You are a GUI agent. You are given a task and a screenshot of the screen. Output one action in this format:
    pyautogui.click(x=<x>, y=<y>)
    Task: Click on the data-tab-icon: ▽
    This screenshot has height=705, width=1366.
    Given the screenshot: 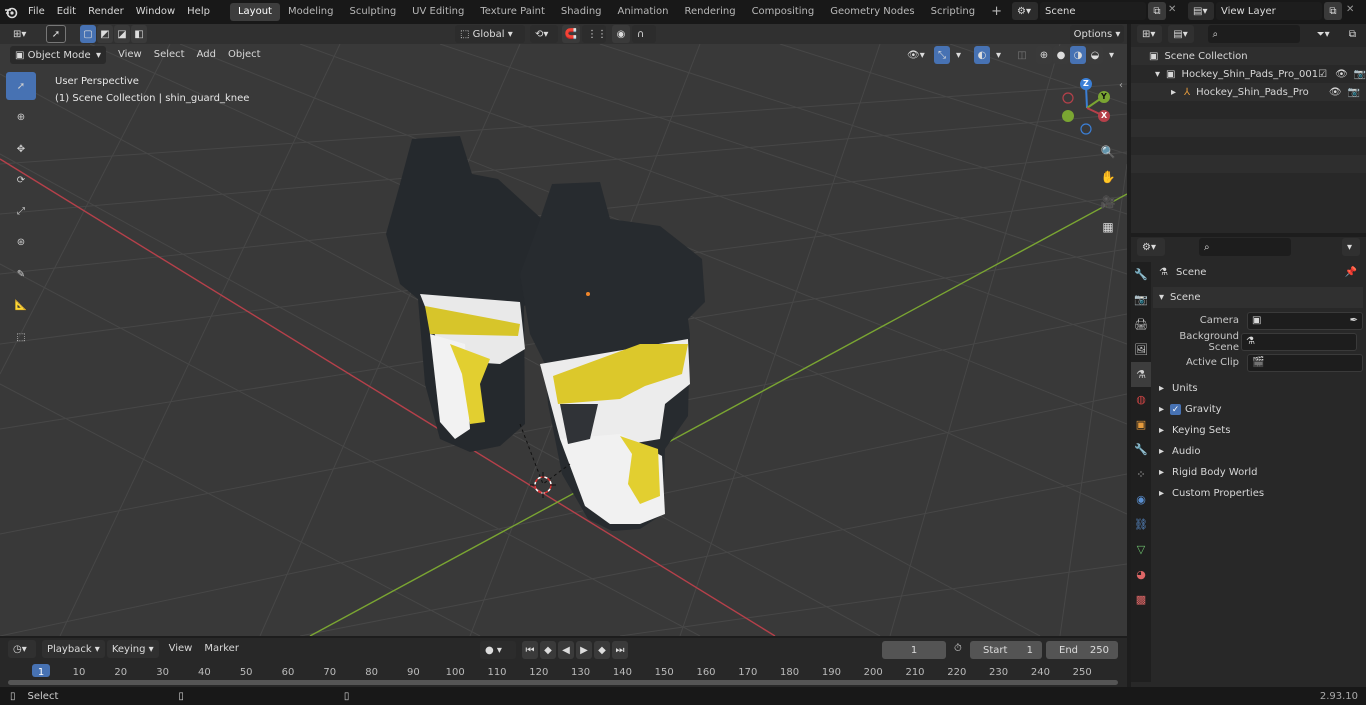 What is the action you would take?
    pyautogui.click(x=1141, y=549)
    